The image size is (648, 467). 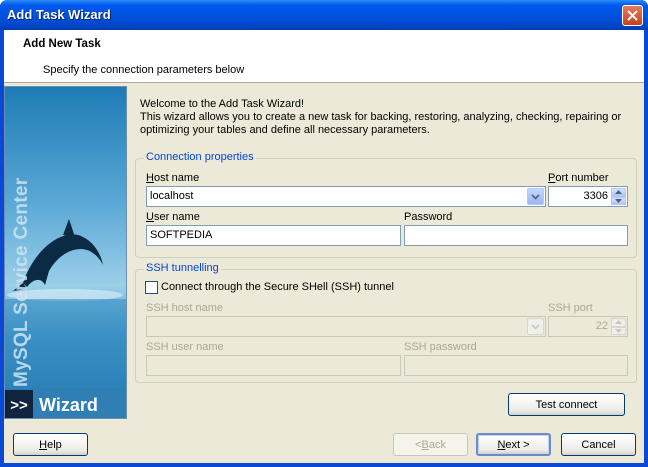 What do you see at coordinates (430, 444) in the screenshot?
I see `back-button: < Back` at bounding box center [430, 444].